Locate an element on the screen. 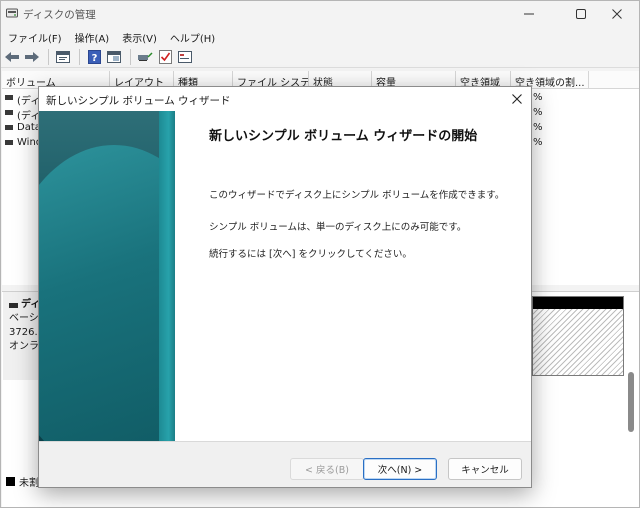  banner-gloss is located at coordinates (107, 293).